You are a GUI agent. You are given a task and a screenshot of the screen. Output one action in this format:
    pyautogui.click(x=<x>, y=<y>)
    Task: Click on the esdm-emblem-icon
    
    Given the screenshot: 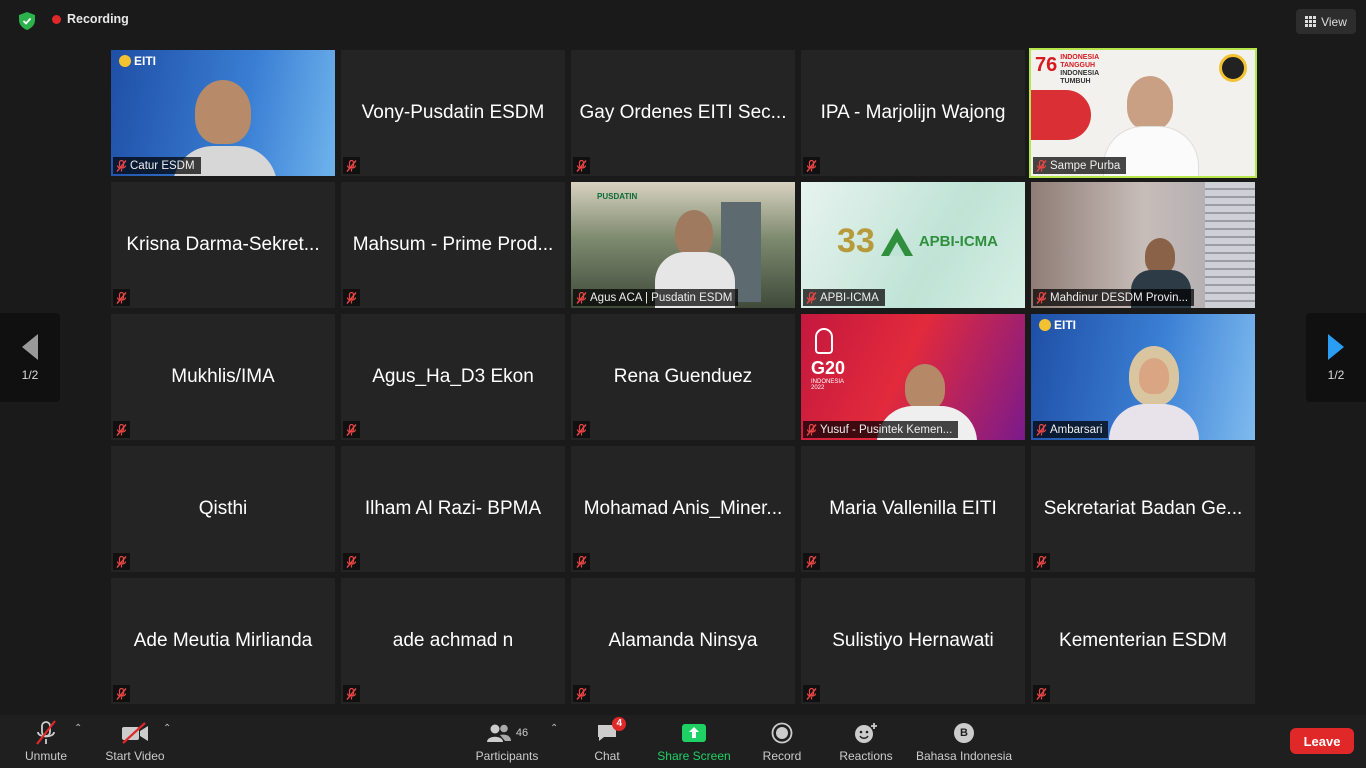 What is the action you would take?
    pyautogui.click(x=1233, y=68)
    